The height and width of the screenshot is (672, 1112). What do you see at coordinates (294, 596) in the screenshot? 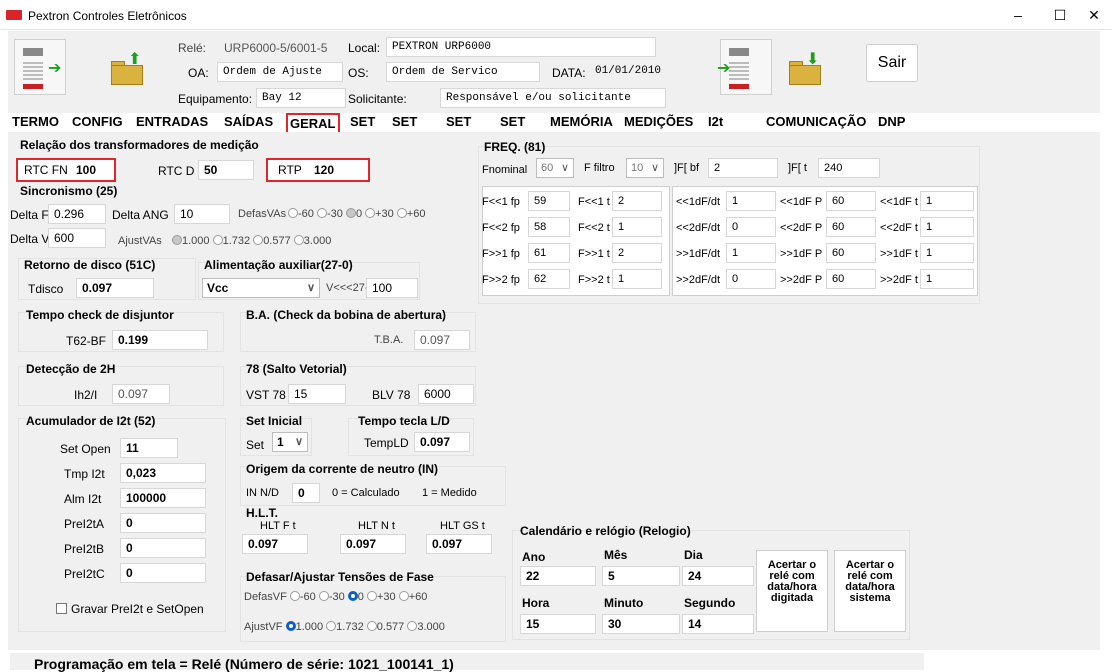
I see `defas-vf-radio-m60` at bounding box center [294, 596].